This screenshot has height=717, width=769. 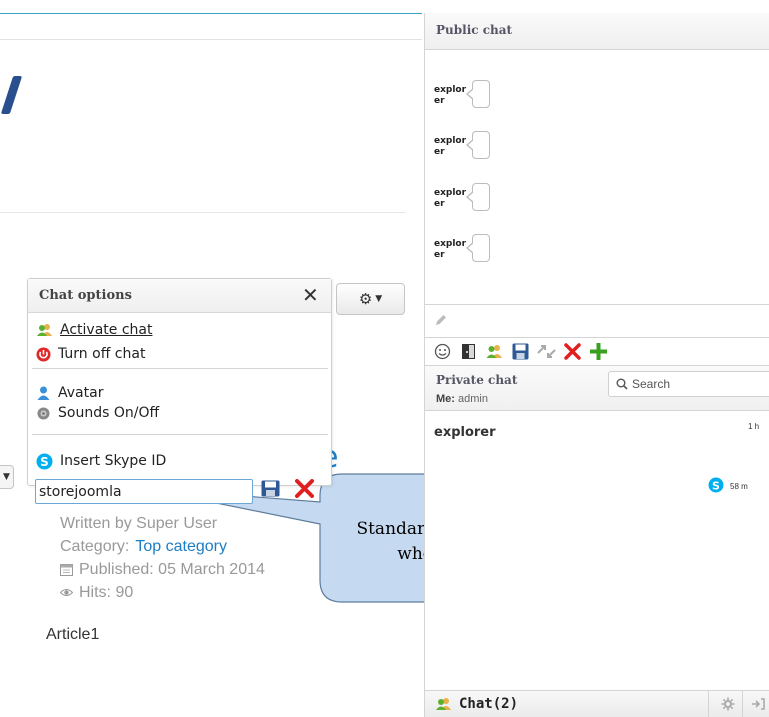 I want to click on article-category: Category: Top category, so click(x=162, y=546).